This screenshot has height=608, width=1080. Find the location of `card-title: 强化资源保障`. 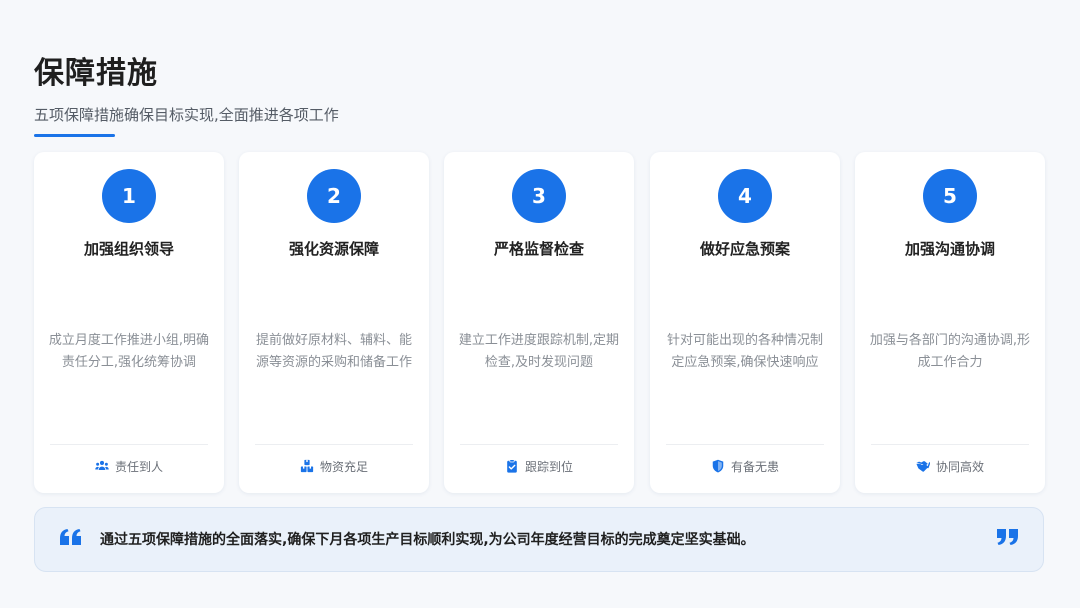

card-title: 强化资源保障 is located at coordinates (333, 249).